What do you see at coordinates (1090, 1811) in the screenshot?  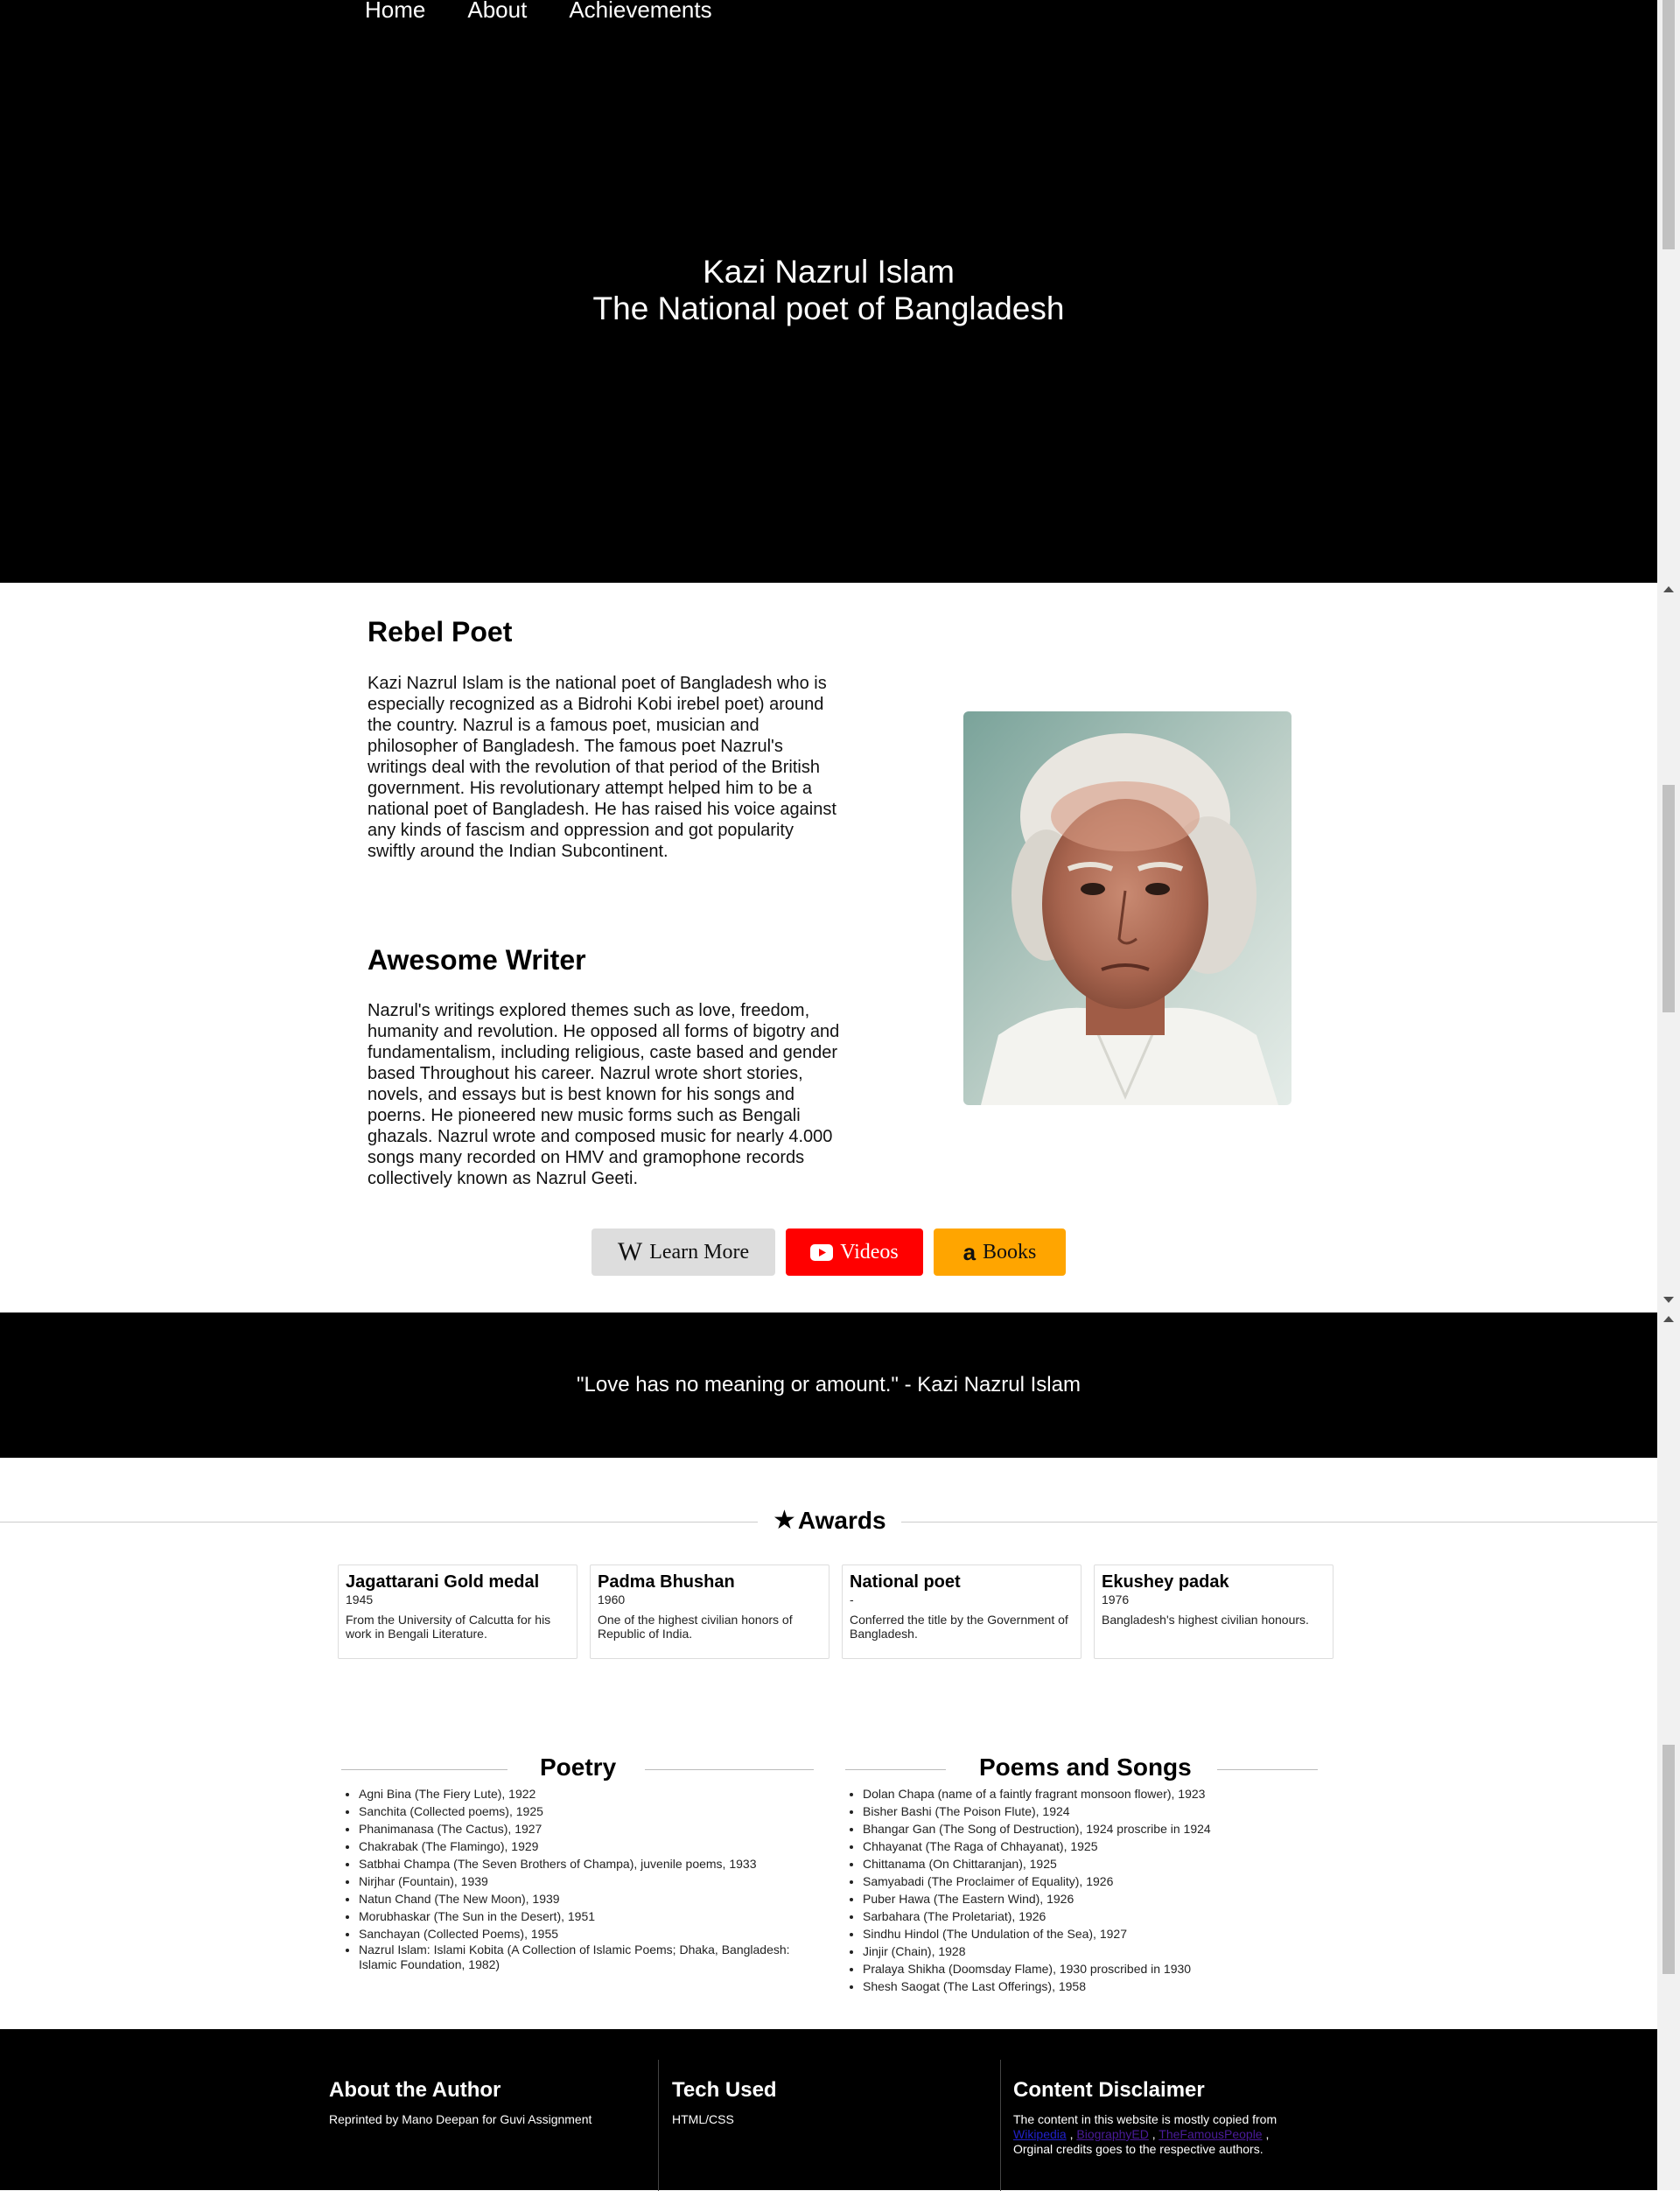 I see `list-item: Bisher Bashi (The Poison Flute), 1924` at bounding box center [1090, 1811].